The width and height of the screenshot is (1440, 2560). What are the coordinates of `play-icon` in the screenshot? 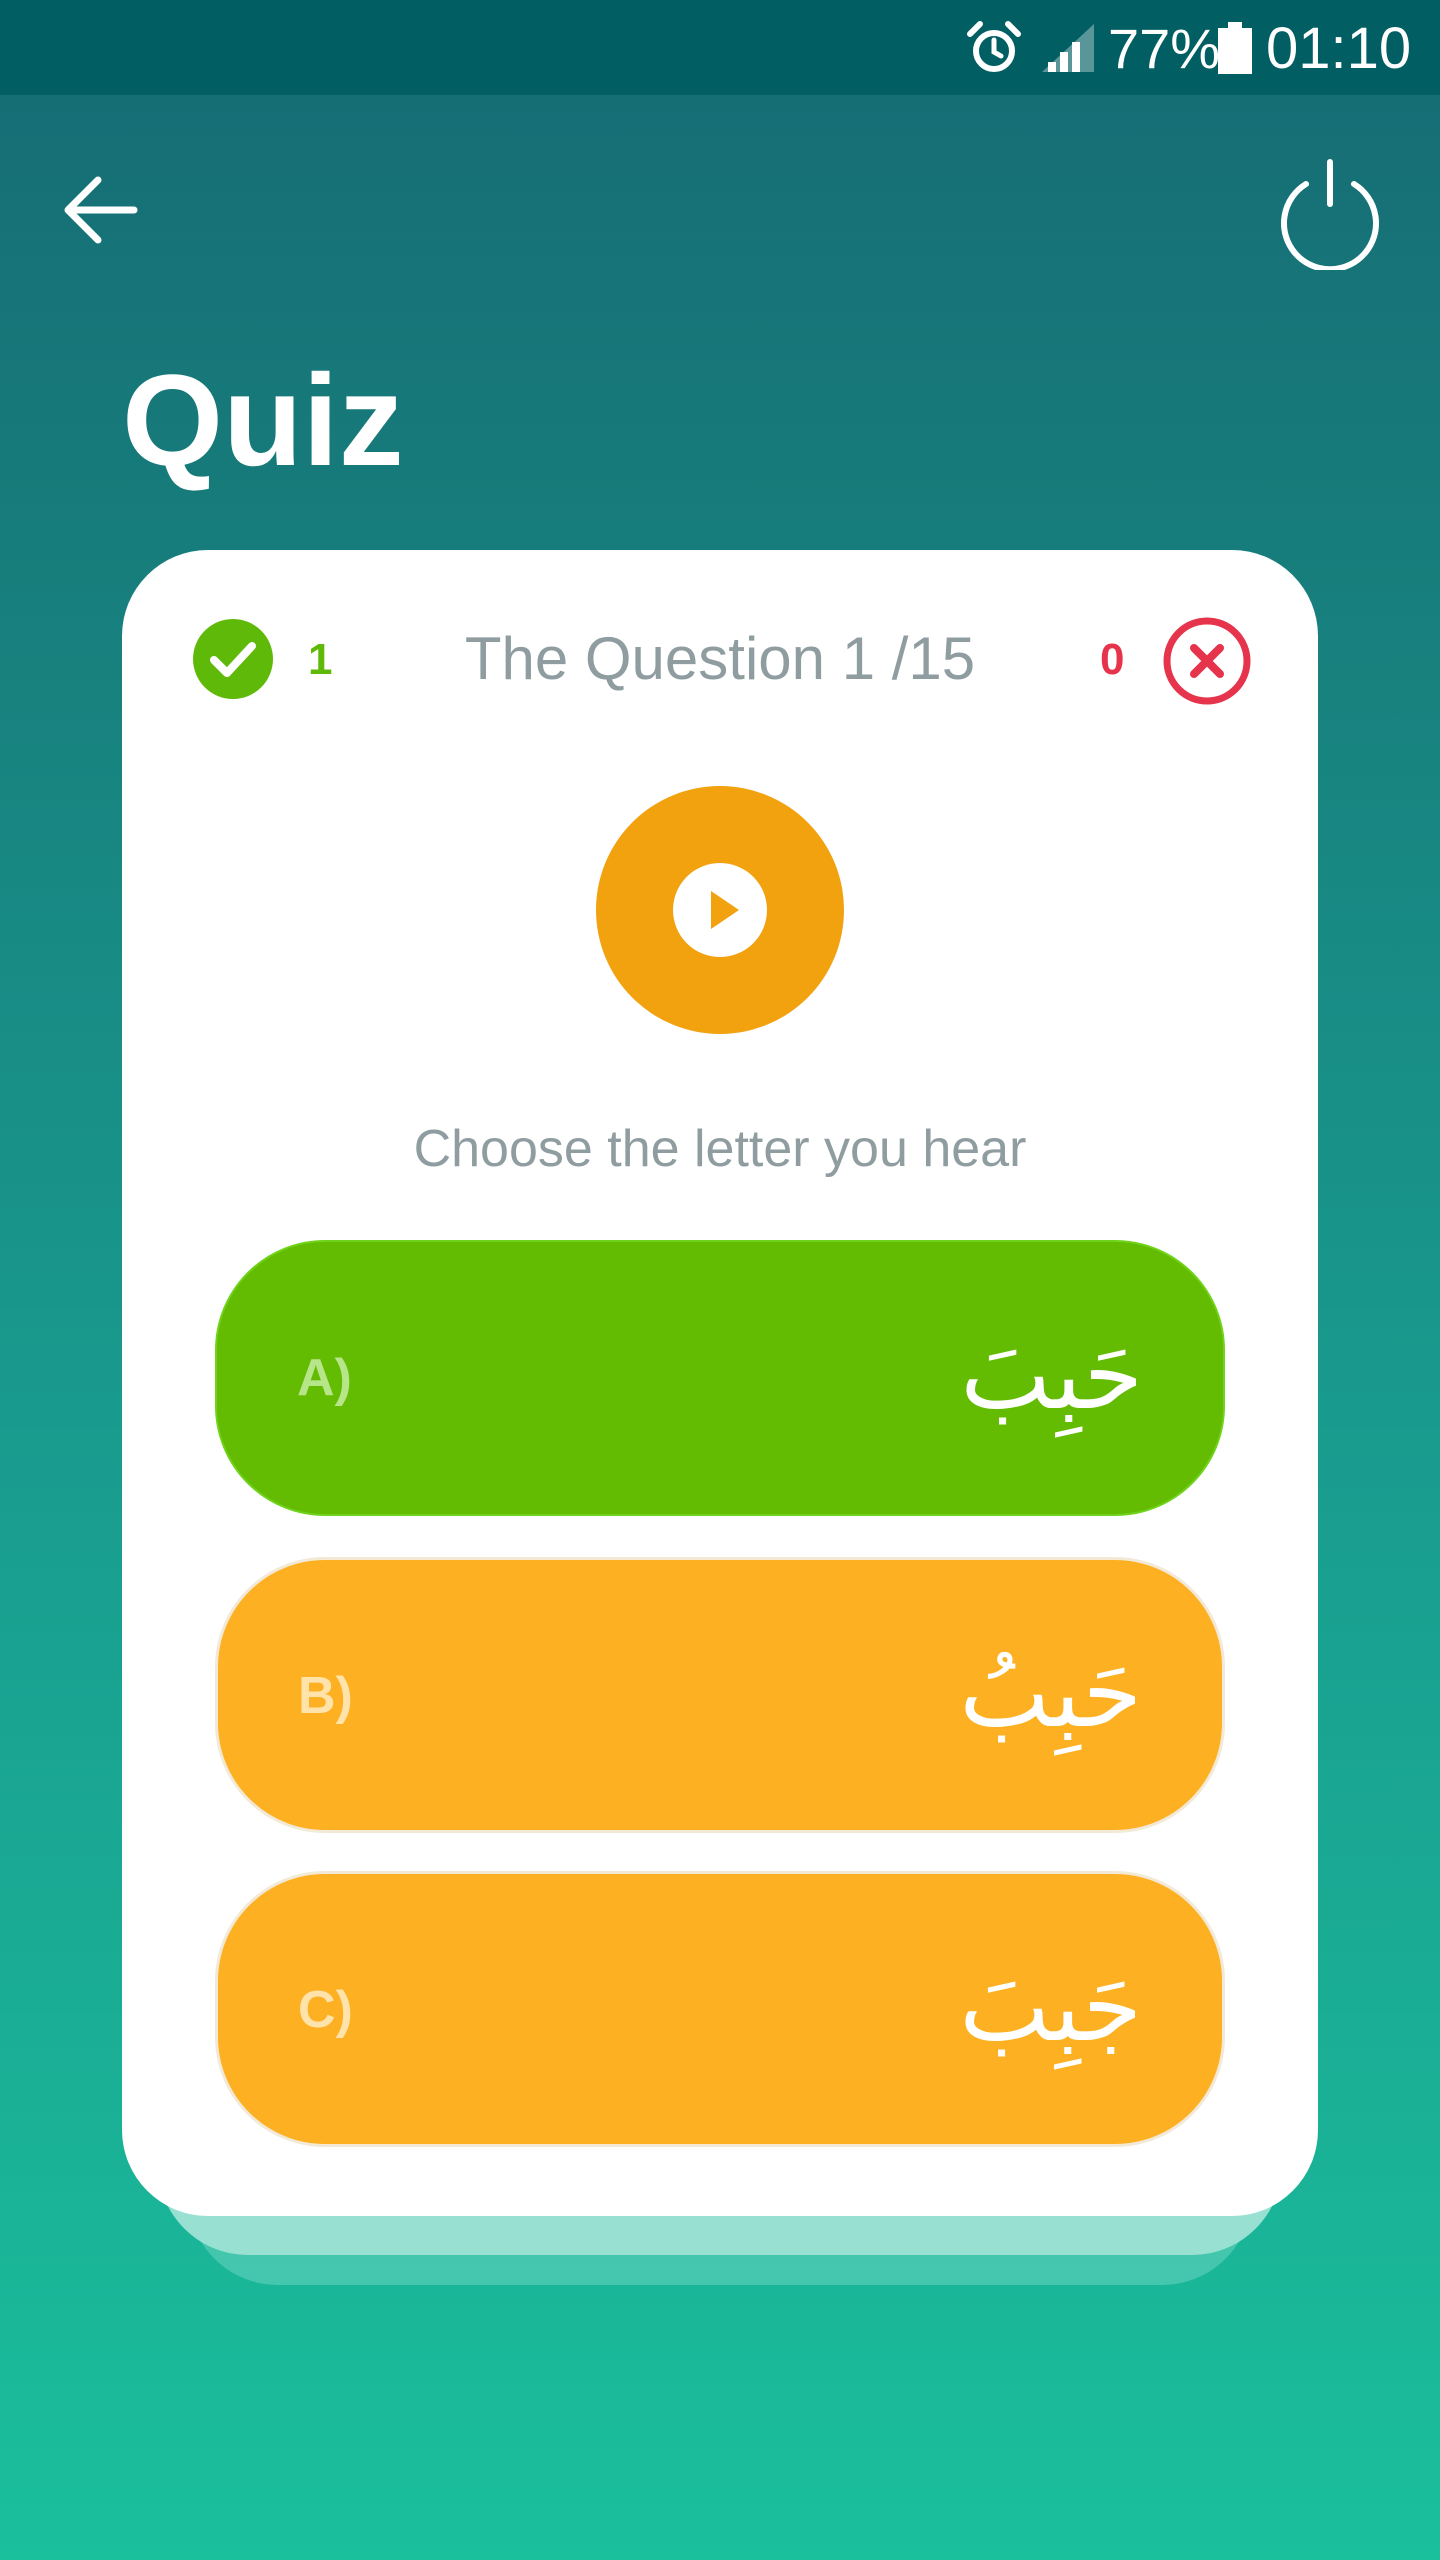 It's located at (720, 910).